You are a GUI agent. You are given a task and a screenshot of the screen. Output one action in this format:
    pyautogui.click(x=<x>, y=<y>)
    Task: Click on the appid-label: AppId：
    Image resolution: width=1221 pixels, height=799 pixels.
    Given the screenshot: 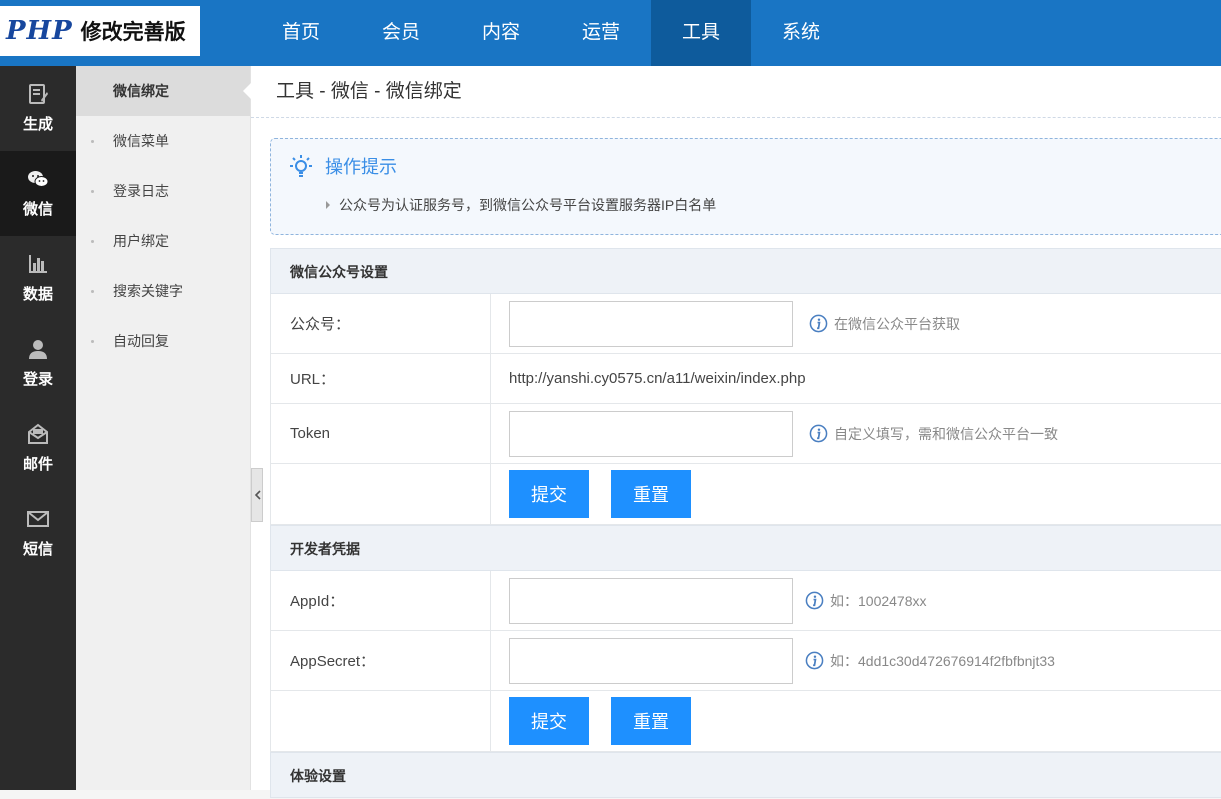 What is the action you would take?
    pyautogui.click(x=381, y=600)
    